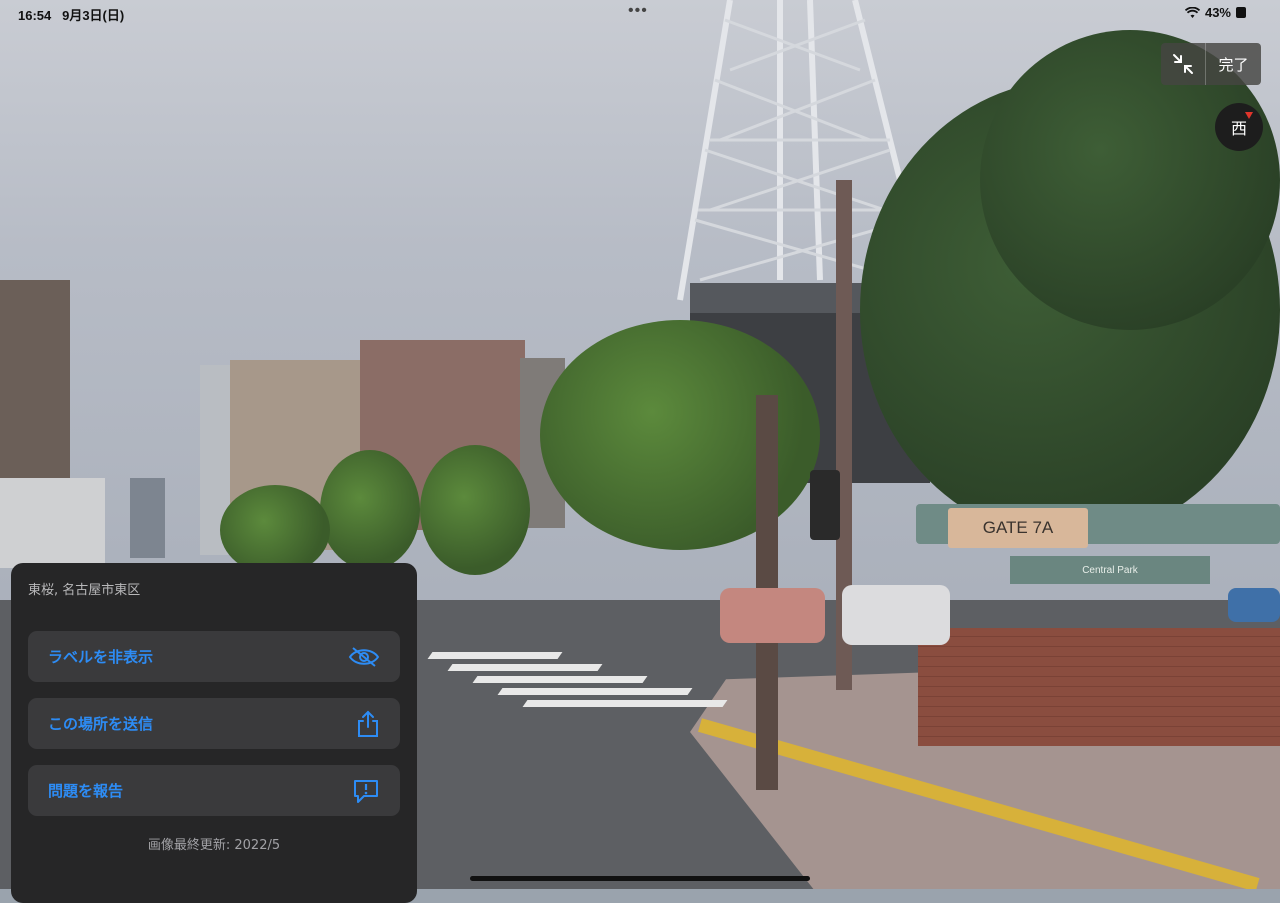  Describe the element at coordinates (1249, 115) in the screenshot. I see `compass-needle-icon` at that location.